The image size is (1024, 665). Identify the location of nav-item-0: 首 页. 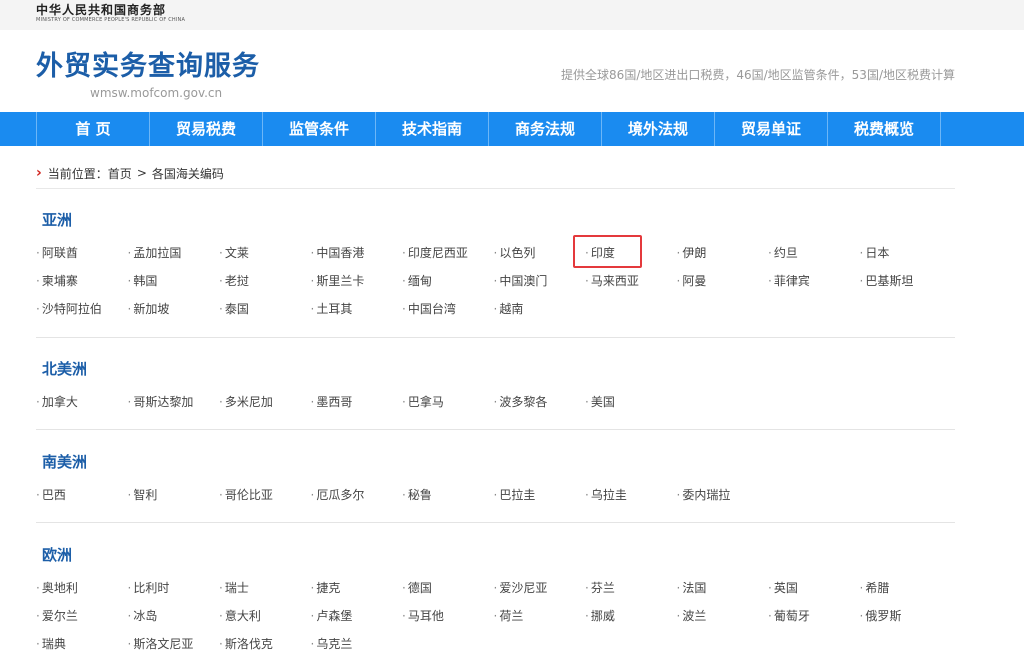
(93, 129).